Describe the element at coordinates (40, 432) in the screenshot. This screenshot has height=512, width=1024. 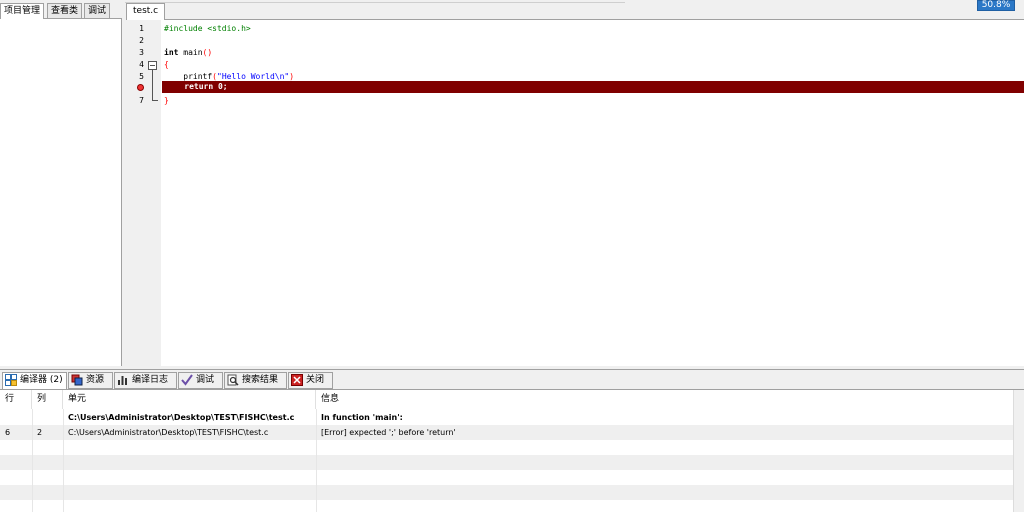
I see `cell-col: 2` at that location.